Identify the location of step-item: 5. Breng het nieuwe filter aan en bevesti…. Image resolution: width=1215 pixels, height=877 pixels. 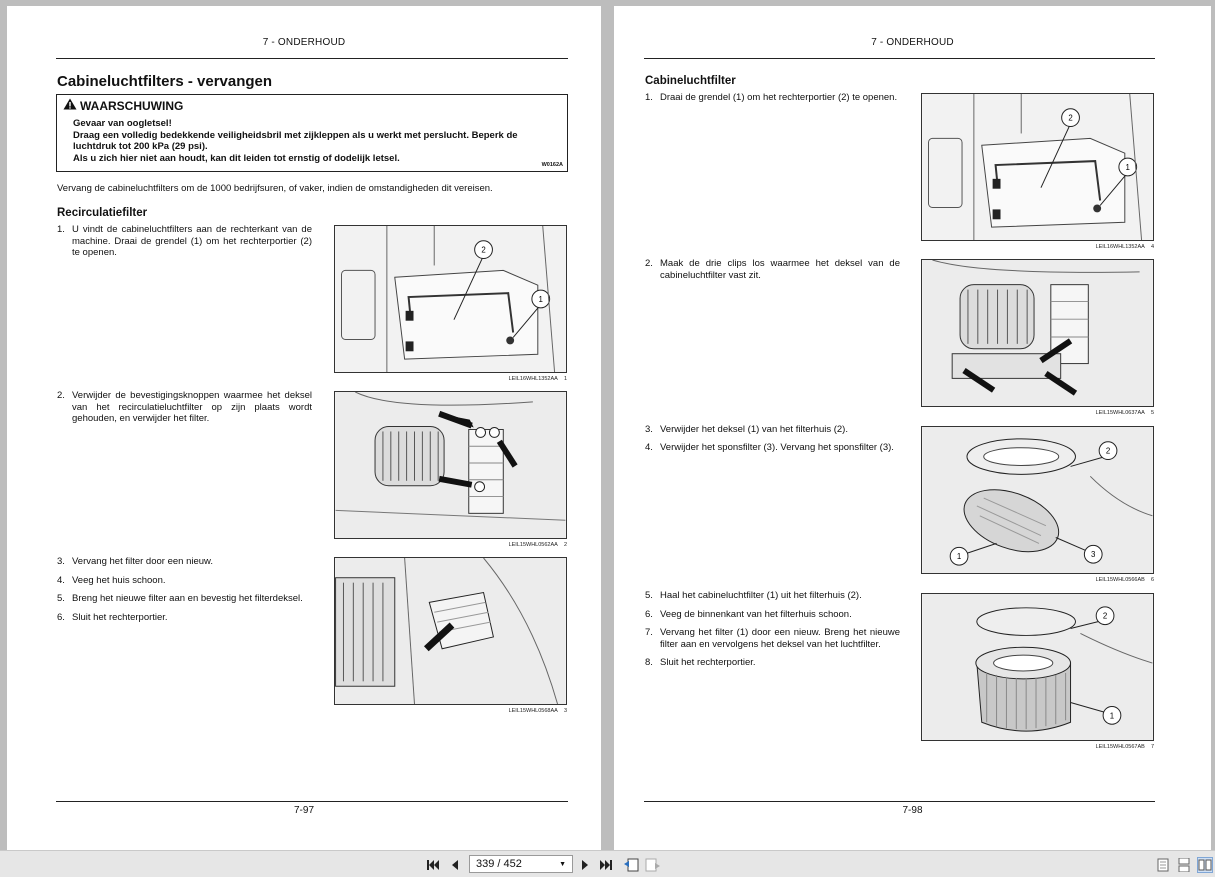
(180, 598).